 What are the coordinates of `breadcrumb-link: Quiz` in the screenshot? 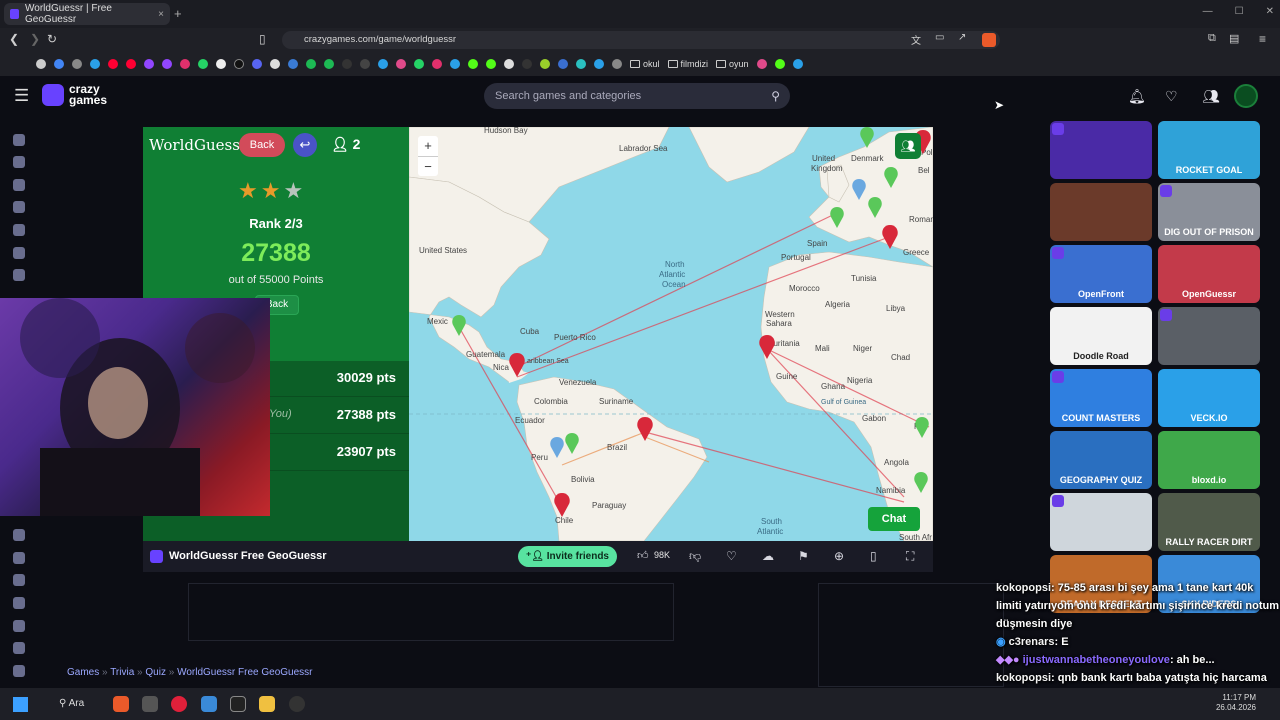 It's located at (155, 672).